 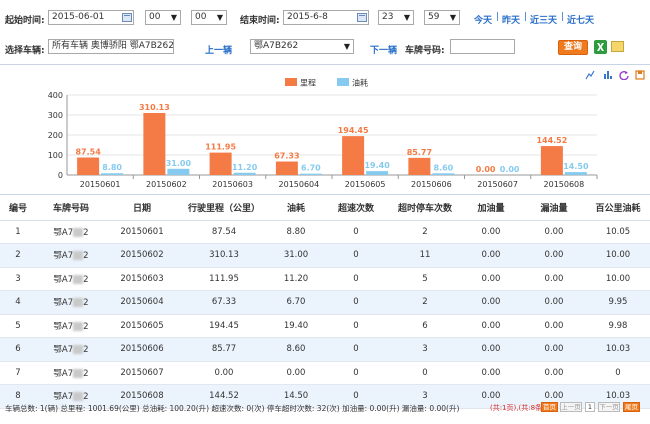 I want to click on end-date-input: 2015-6-8, so click(x=326, y=17).